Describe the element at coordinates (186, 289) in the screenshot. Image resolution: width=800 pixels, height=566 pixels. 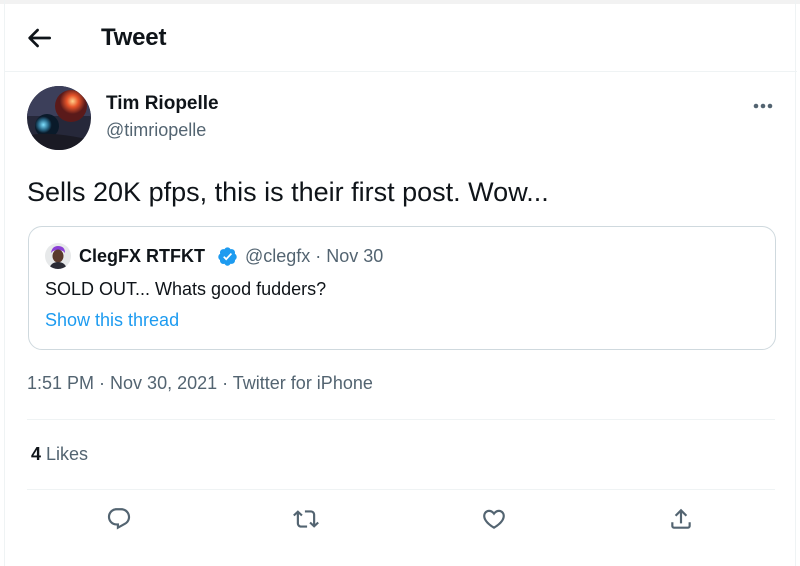
I see `quoted-tweet-text: SOLD OUT... Whats good fudders?` at that location.